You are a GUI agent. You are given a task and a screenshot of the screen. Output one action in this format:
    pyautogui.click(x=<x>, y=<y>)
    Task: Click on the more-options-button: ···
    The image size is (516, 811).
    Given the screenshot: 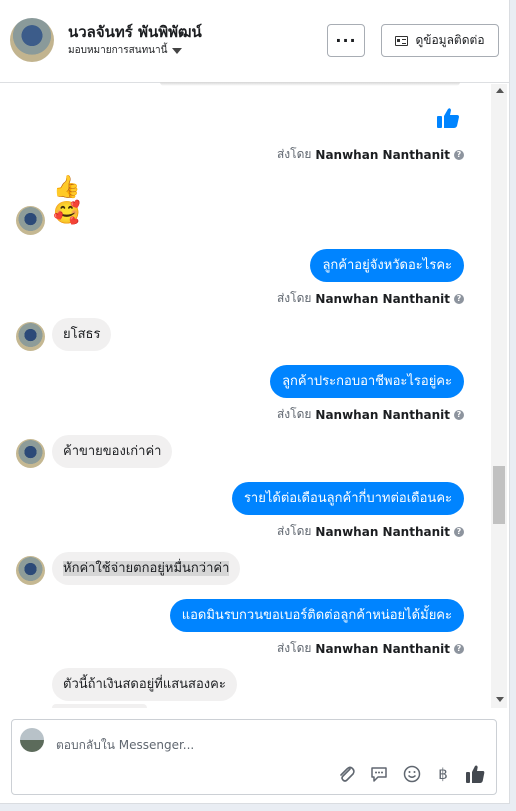 What is the action you would take?
    pyautogui.click(x=346, y=40)
    